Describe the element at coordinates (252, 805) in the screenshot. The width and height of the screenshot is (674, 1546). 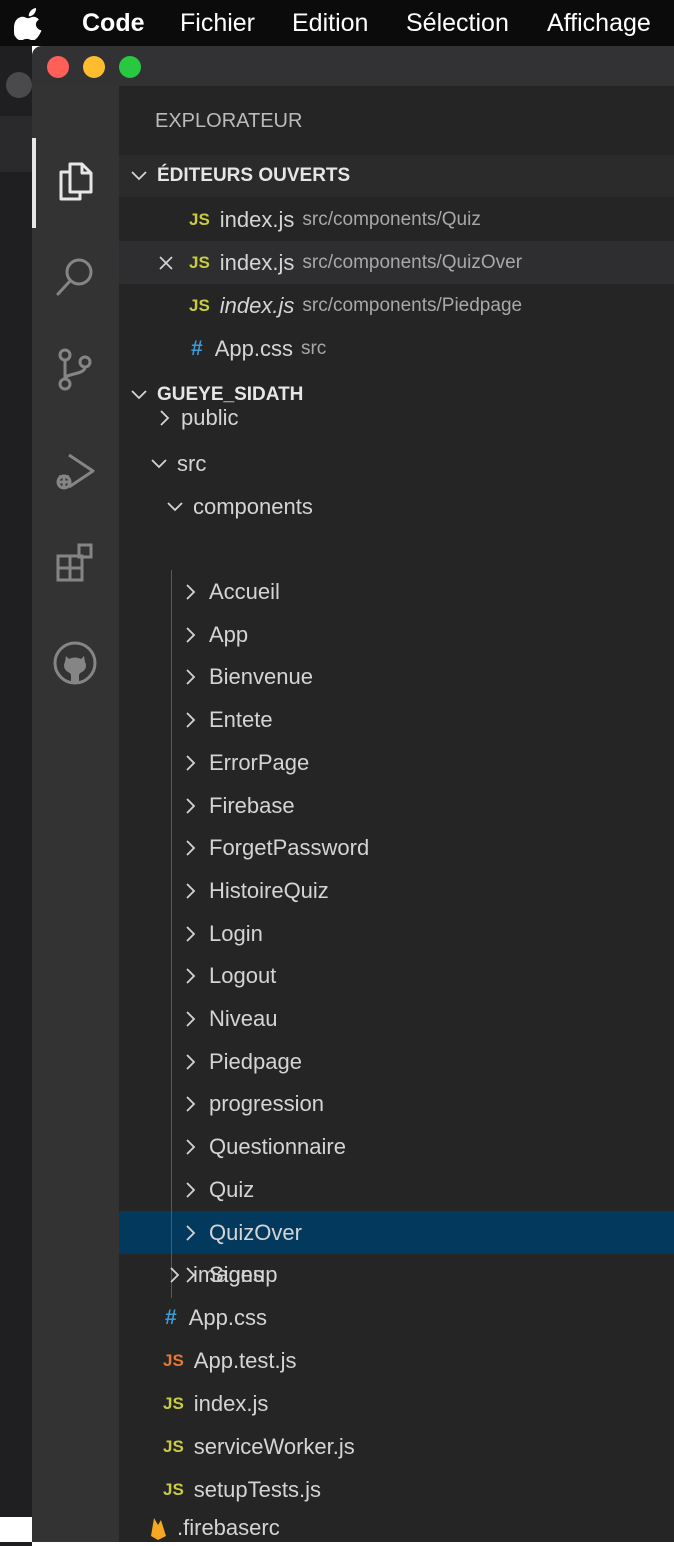
I see `folder-name: Firebase` at that location.